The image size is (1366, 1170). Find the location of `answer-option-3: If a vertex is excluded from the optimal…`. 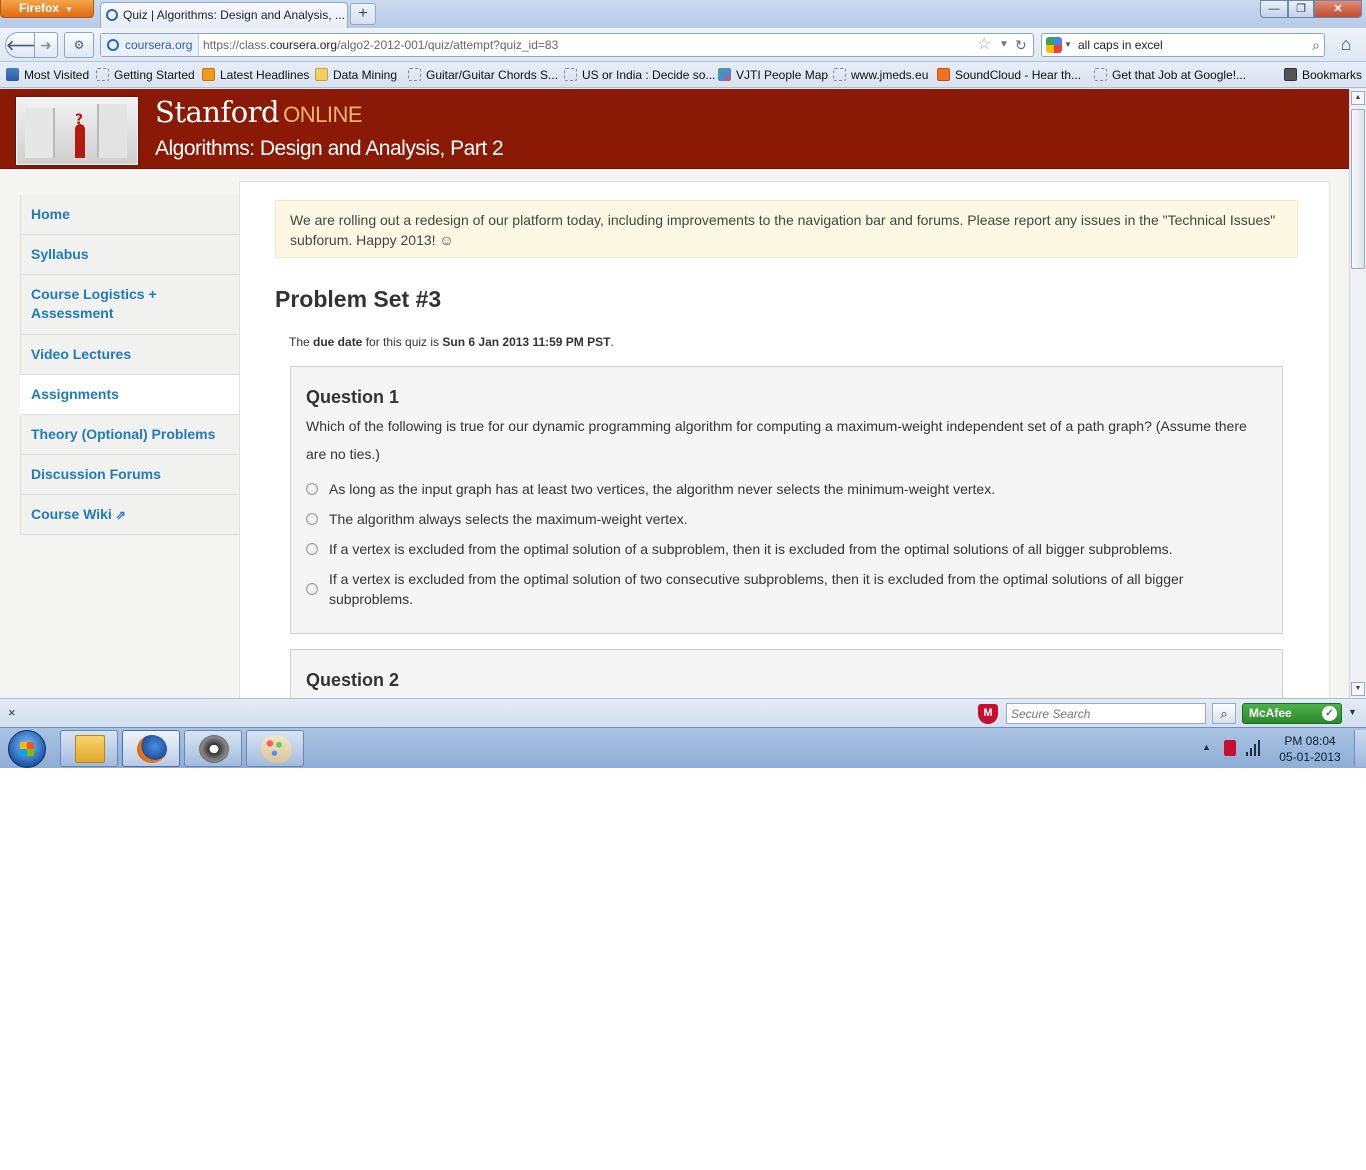

answer-option-3: If a vertex is excluded from the optimal… is located at coordinates (786, 549).